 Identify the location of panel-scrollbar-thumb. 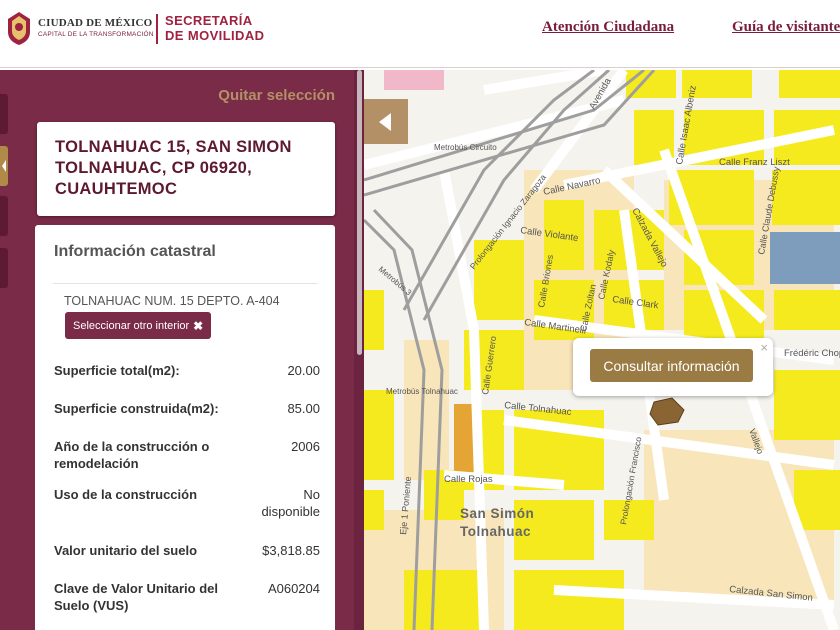
(359, 212).